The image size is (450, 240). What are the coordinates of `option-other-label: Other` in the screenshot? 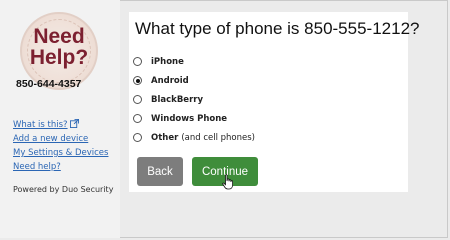 It's located at (165, 137).